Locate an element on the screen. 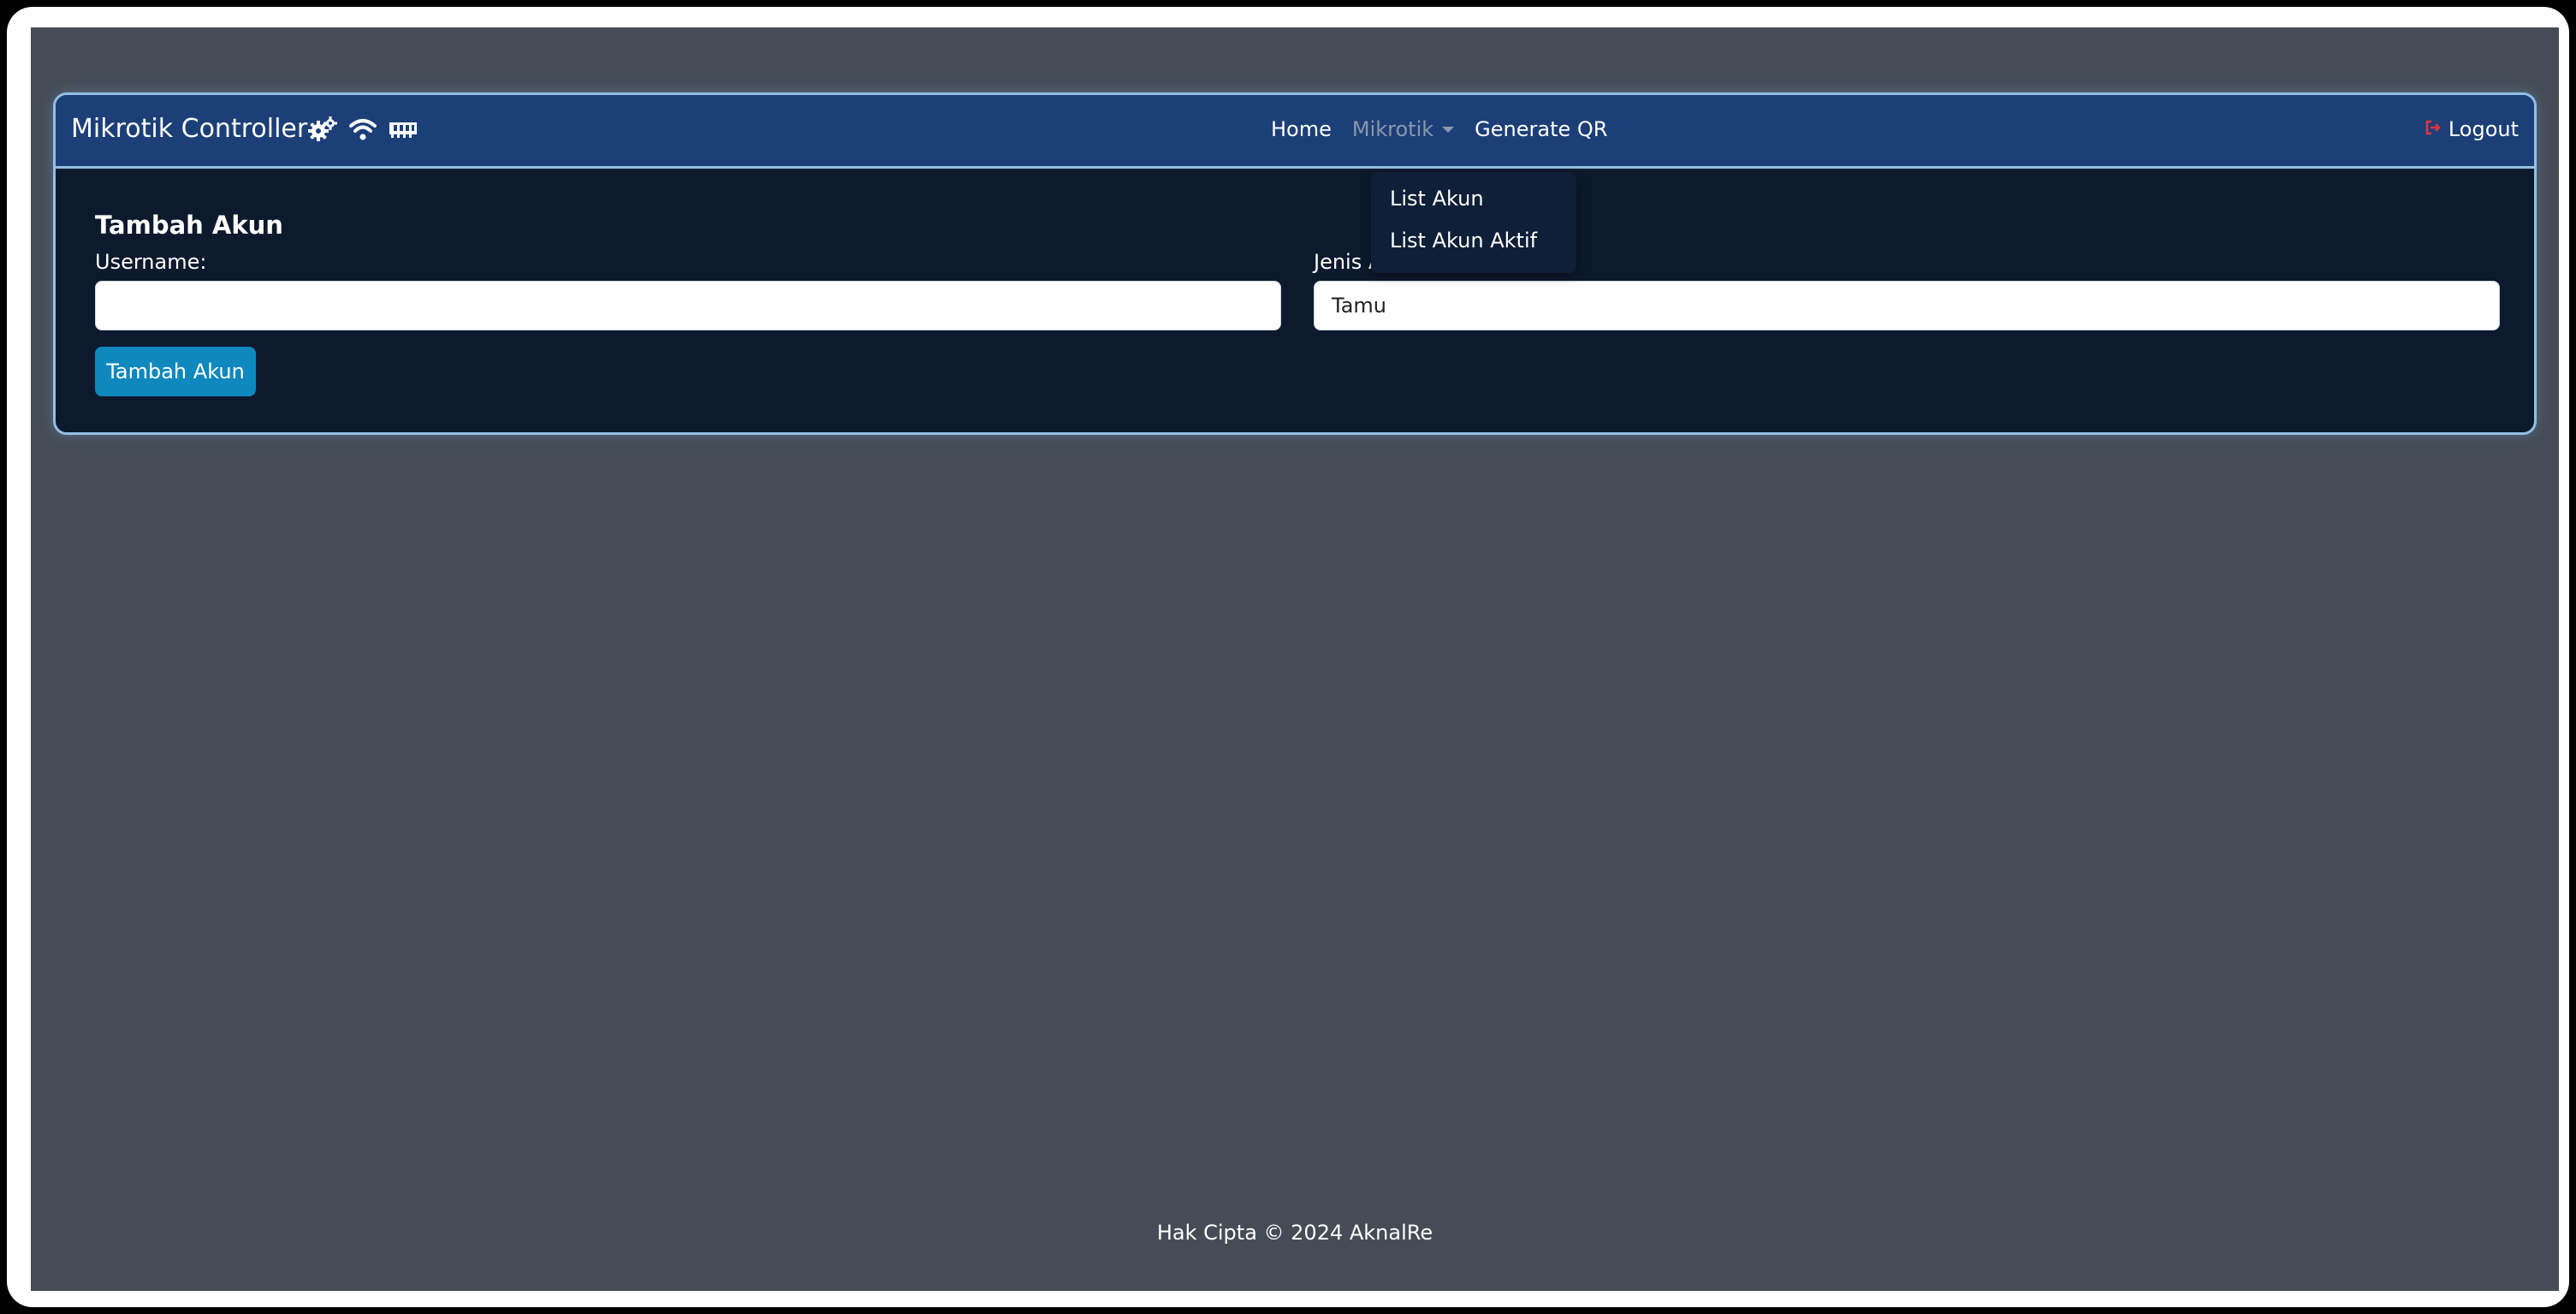  brand-icons is located at coordinates (363, 129).